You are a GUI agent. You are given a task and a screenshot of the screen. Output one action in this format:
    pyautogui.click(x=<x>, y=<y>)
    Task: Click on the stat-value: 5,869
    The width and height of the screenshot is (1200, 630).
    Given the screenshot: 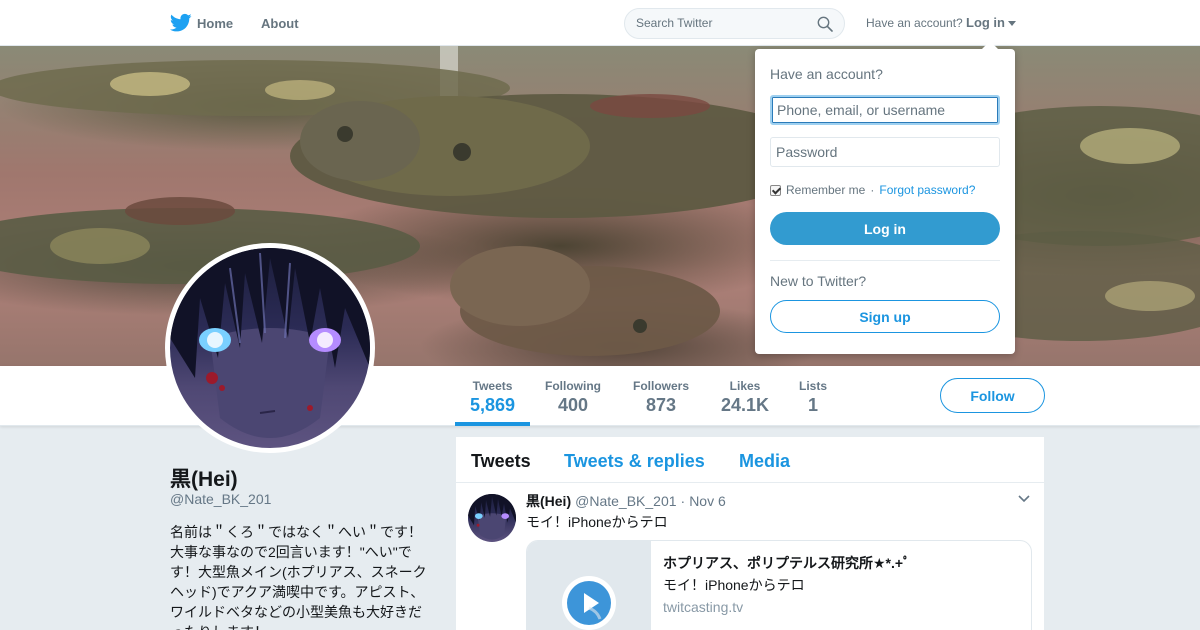 What is the action you would take?
    pyautogui.click(x=493, y=405)
    